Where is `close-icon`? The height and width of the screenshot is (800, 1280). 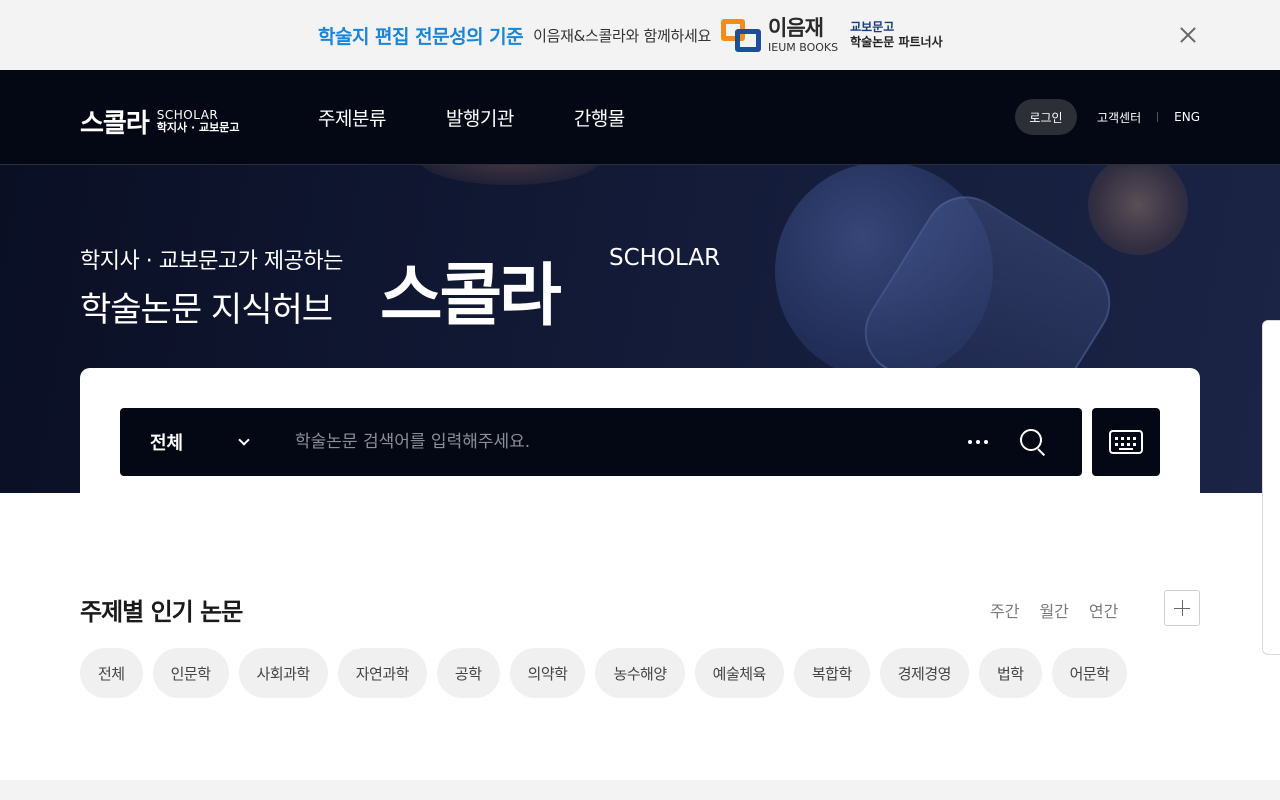 close-icon is located at coordinates (1188, 35).